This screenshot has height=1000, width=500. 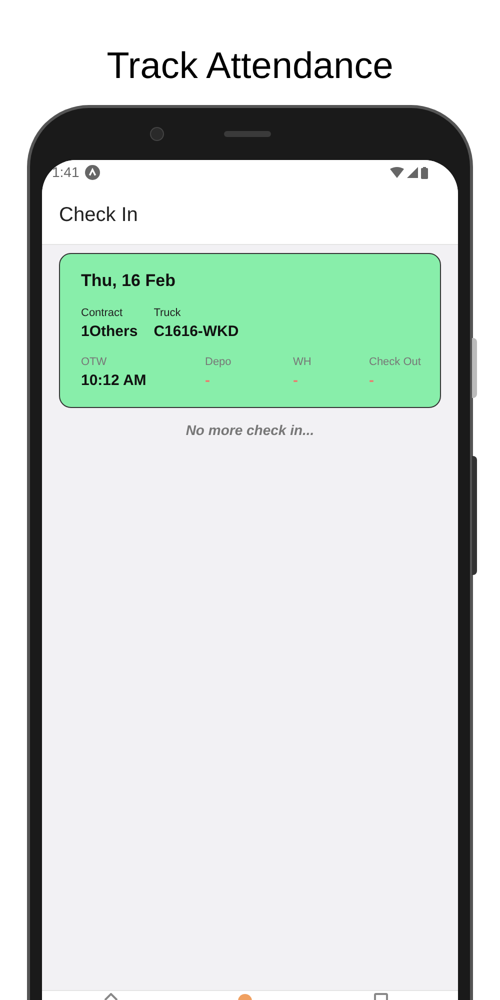 I want to click on home-icon, so click(x=111, y=996).